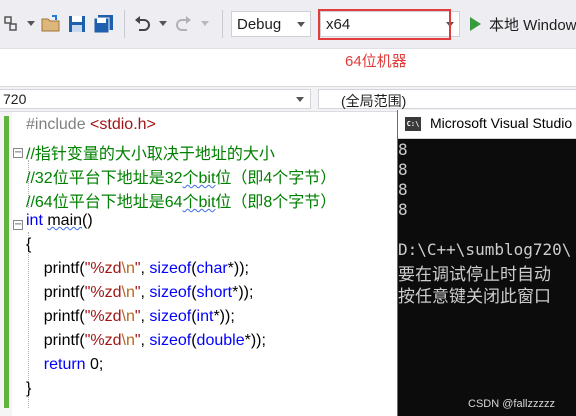  What do you see at coordinates (214, 292) in the screenshot?
I see `code-token: short` at bounding box center [214, 292].